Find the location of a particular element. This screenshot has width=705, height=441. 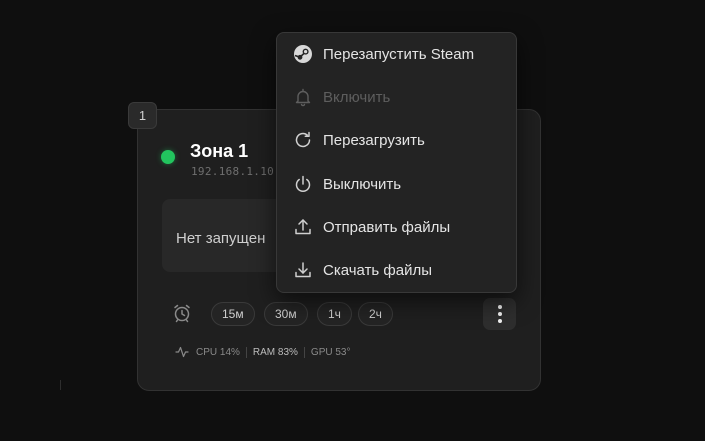

ram-stat: RAM 83% is located at coordinates (275, 352).